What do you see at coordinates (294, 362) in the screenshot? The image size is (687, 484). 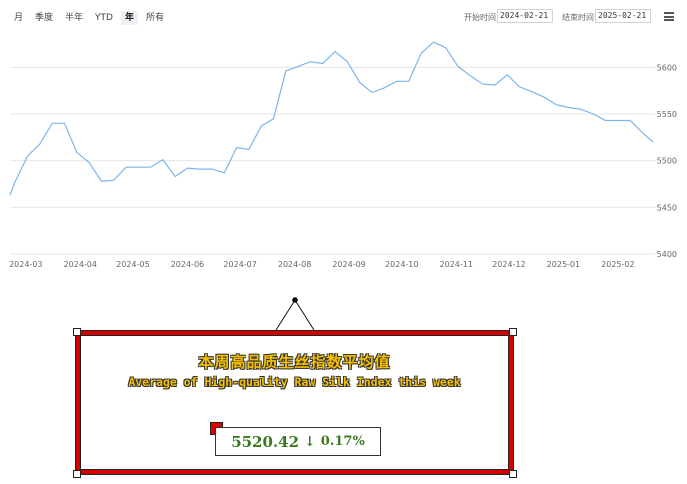 I see `panel-title-cn: 本周高品质生丝指数平均值` at bounding box center [294, 362].